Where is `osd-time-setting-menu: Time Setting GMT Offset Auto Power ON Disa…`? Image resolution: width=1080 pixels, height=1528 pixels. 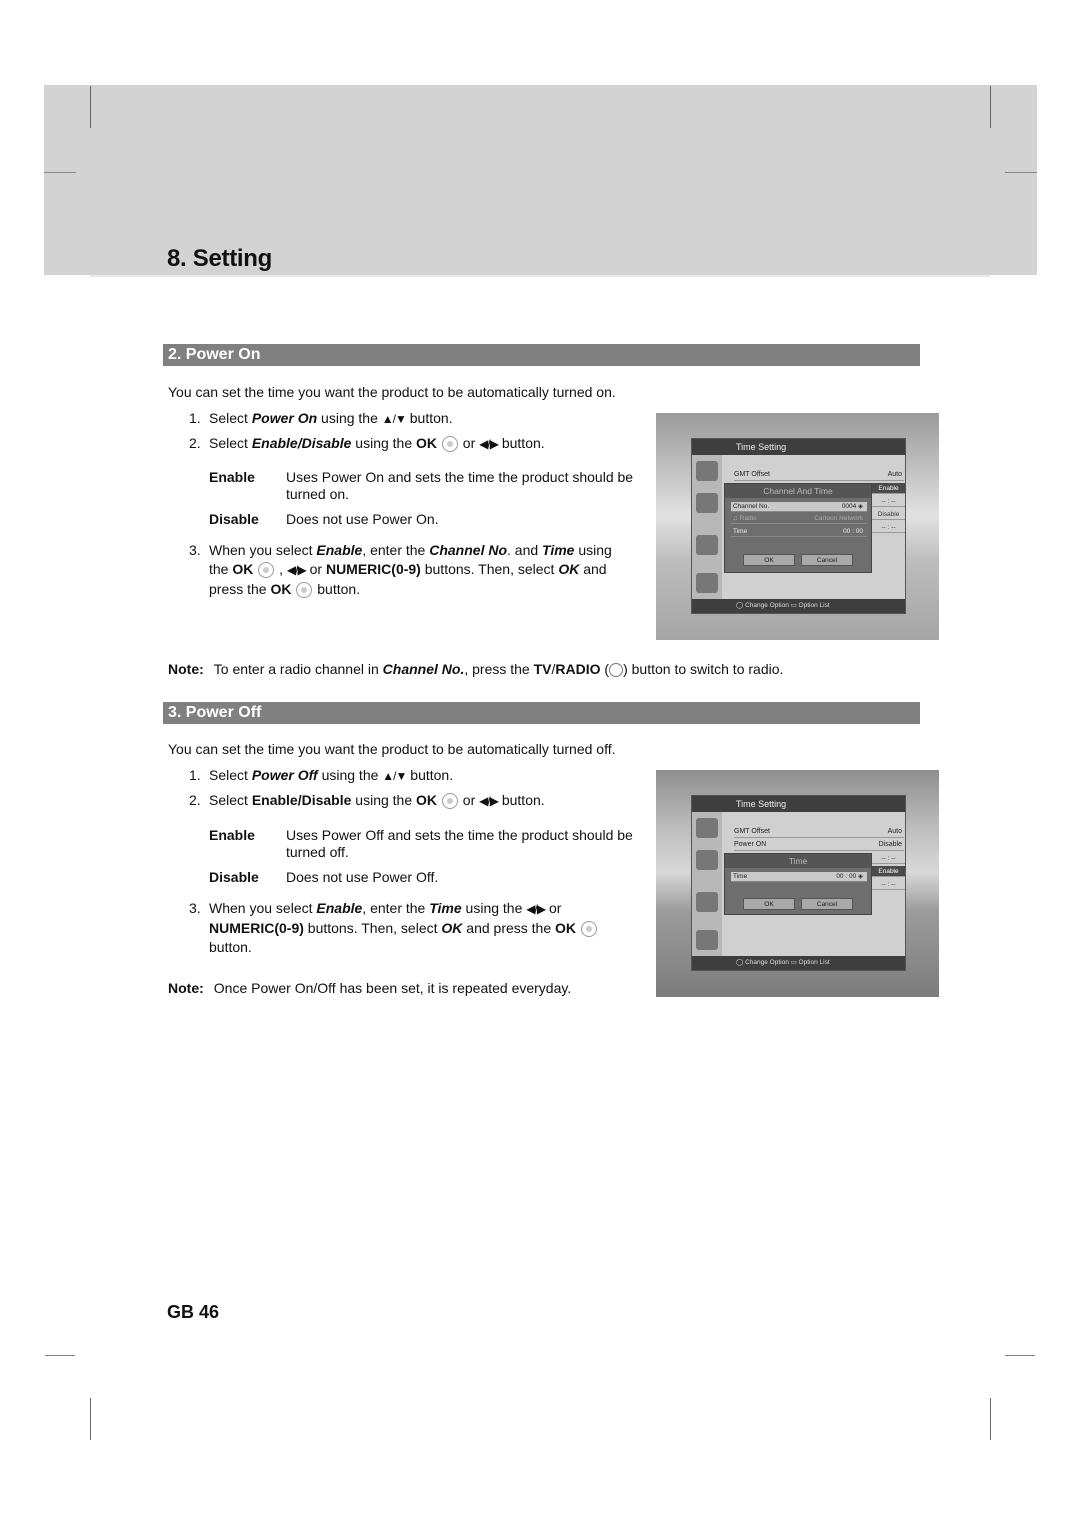
osd-time-setting-menu: Time Setting GMT Offset Auto Power ON Disa… is located at coordinates (798, 883).